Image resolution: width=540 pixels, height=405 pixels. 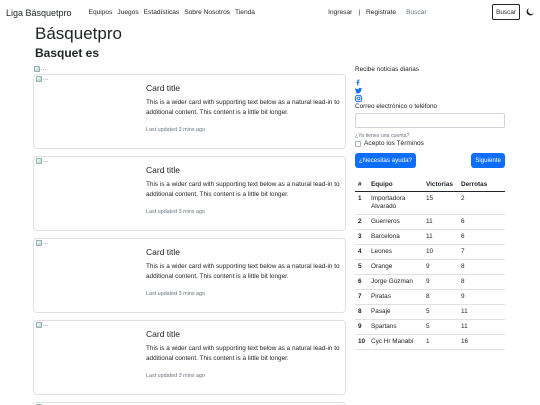 What do you see at coordinates (39, 13) in the screenshot?
I see `brand-link: Liga Básquetpro` at bounding box center [39, 13].